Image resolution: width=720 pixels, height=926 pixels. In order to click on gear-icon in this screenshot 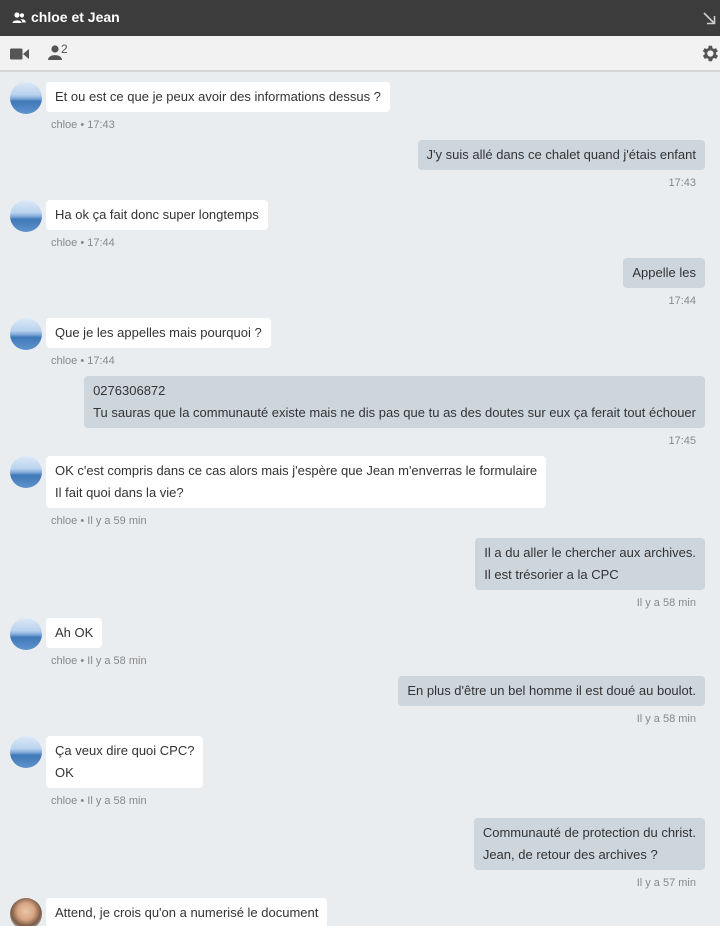, I will do `click(709, 53)`.